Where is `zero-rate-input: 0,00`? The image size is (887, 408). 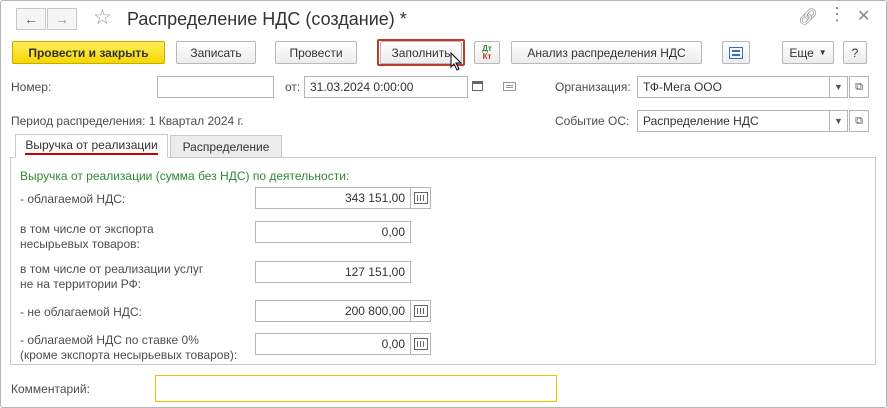 zero-rate-input: 0,00 is located at coordinates (333, 344).